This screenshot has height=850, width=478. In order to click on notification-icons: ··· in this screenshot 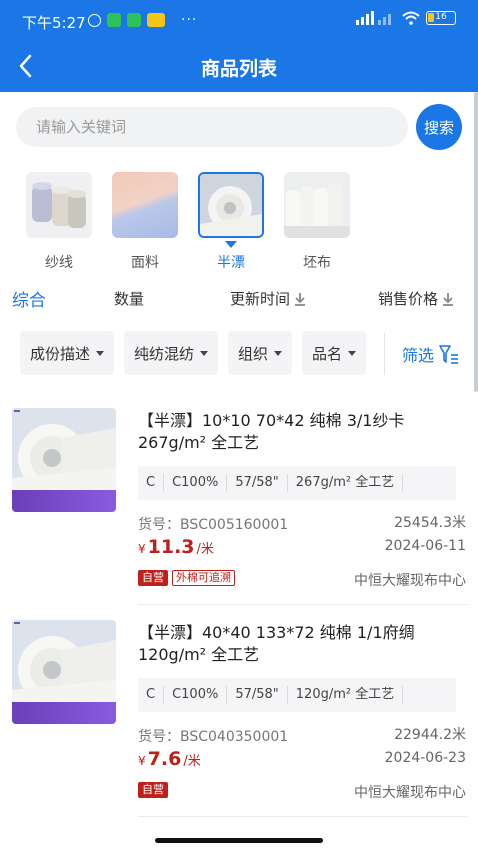, I will do `click(142, 20)`.